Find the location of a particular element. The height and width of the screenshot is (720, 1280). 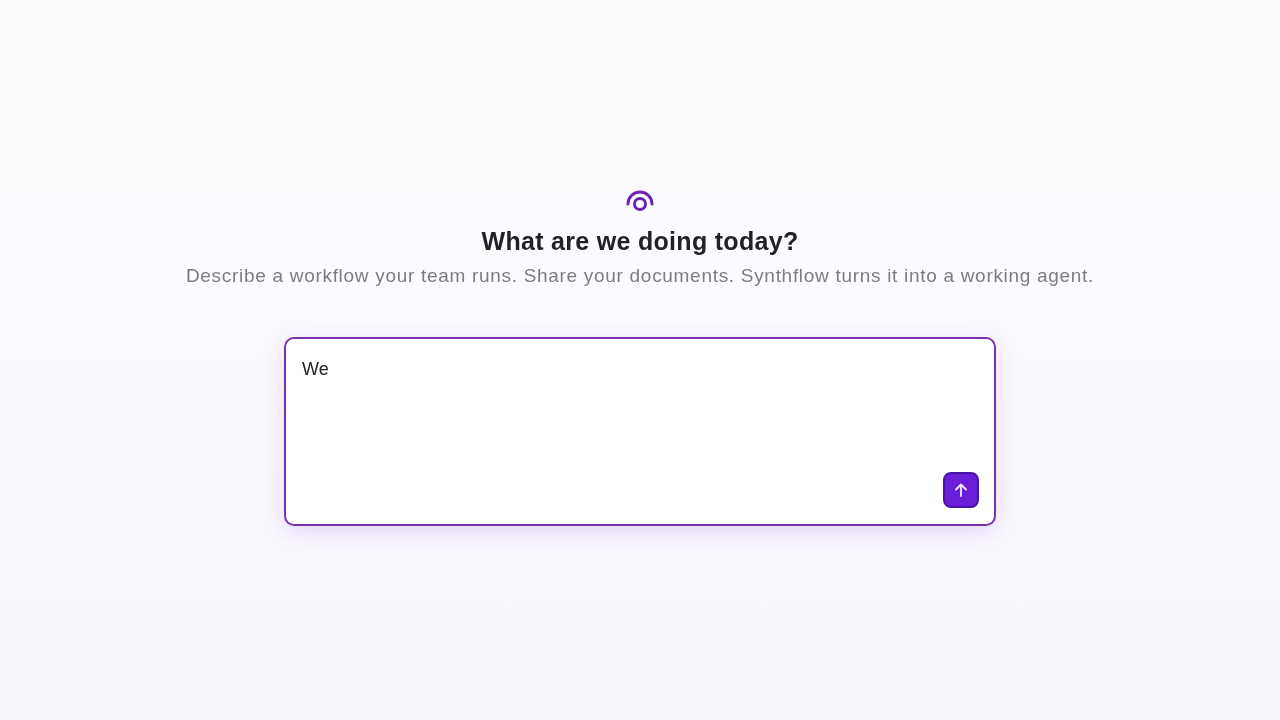

arrow-up-icon is located at coordinates (961, 490).